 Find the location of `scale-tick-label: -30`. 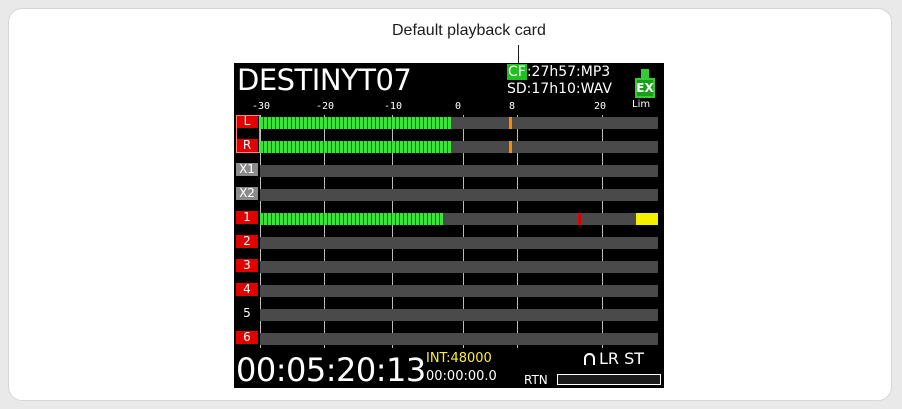

scale-tick-label: -30 is located at coordinates (261, 106).